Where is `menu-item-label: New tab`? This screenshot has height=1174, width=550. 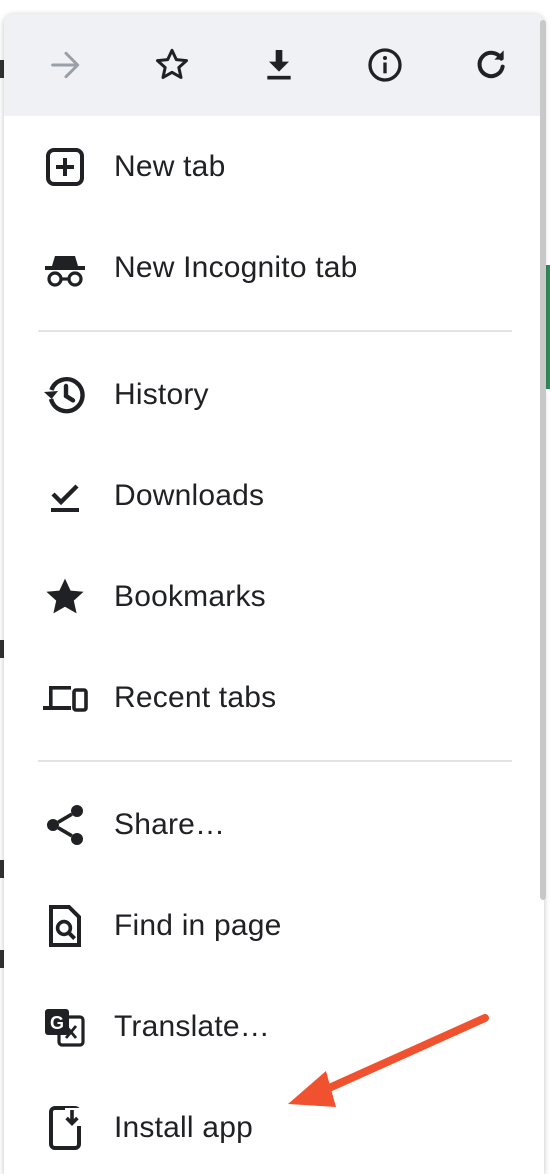 menu-item-label: New tab is located at coordinates (170, 166).